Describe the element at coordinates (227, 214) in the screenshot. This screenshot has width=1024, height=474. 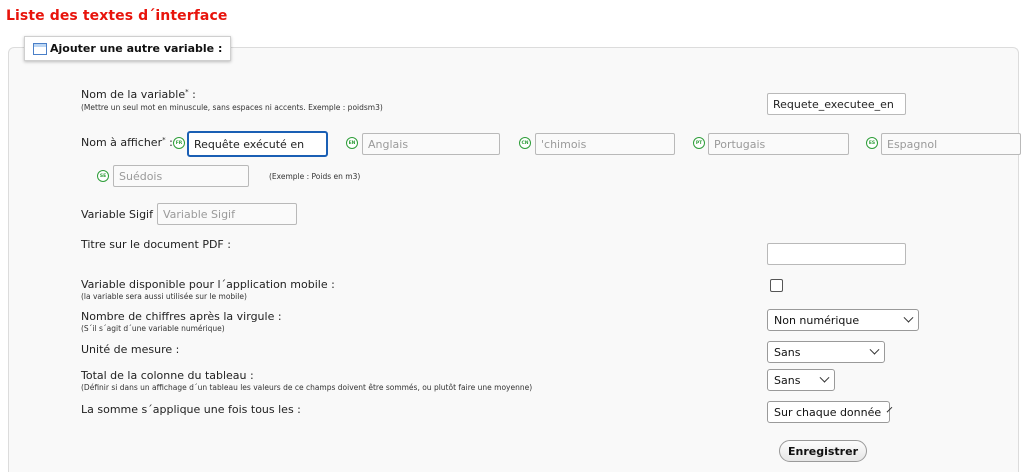
I see `sigif-input: Variable Sigif` at that location.